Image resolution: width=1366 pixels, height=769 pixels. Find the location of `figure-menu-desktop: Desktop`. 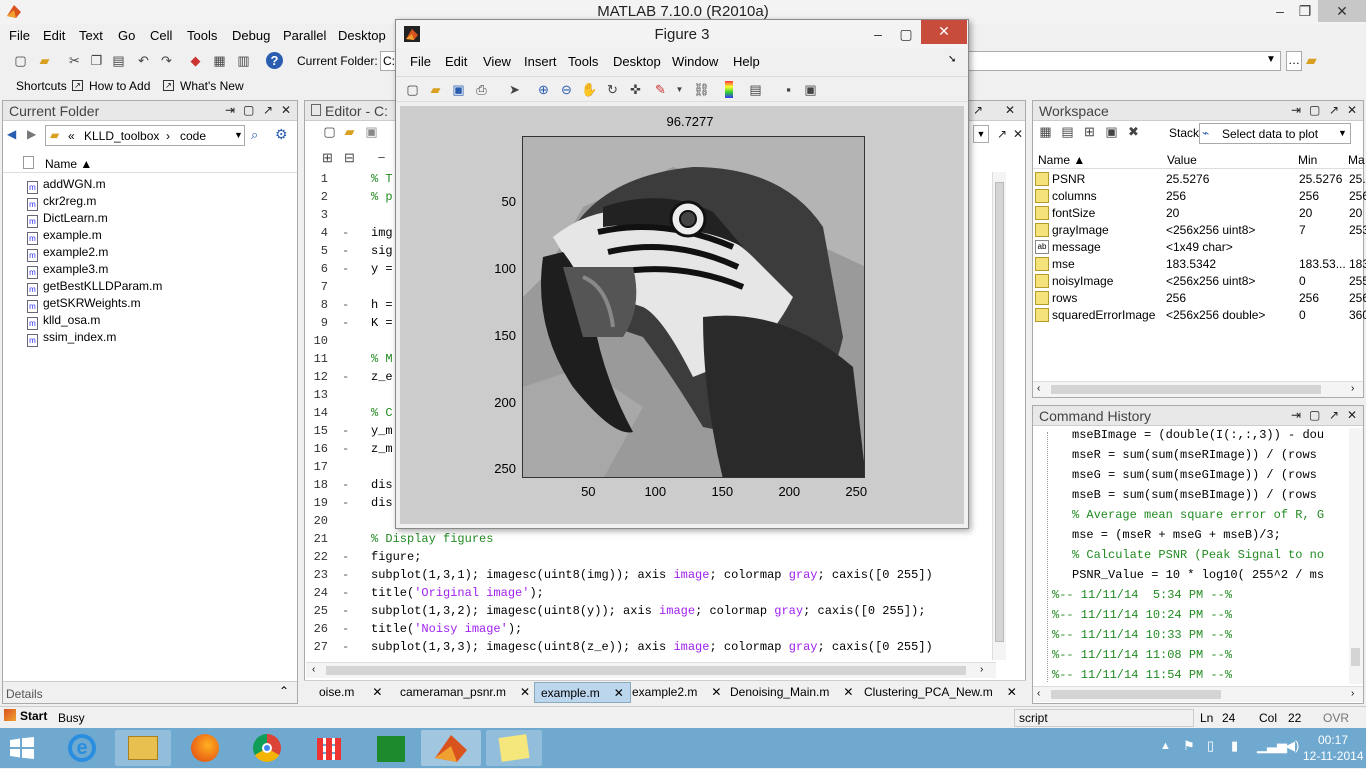

figure-menu-desktop: Desktop is located at coordinates (637, 61).